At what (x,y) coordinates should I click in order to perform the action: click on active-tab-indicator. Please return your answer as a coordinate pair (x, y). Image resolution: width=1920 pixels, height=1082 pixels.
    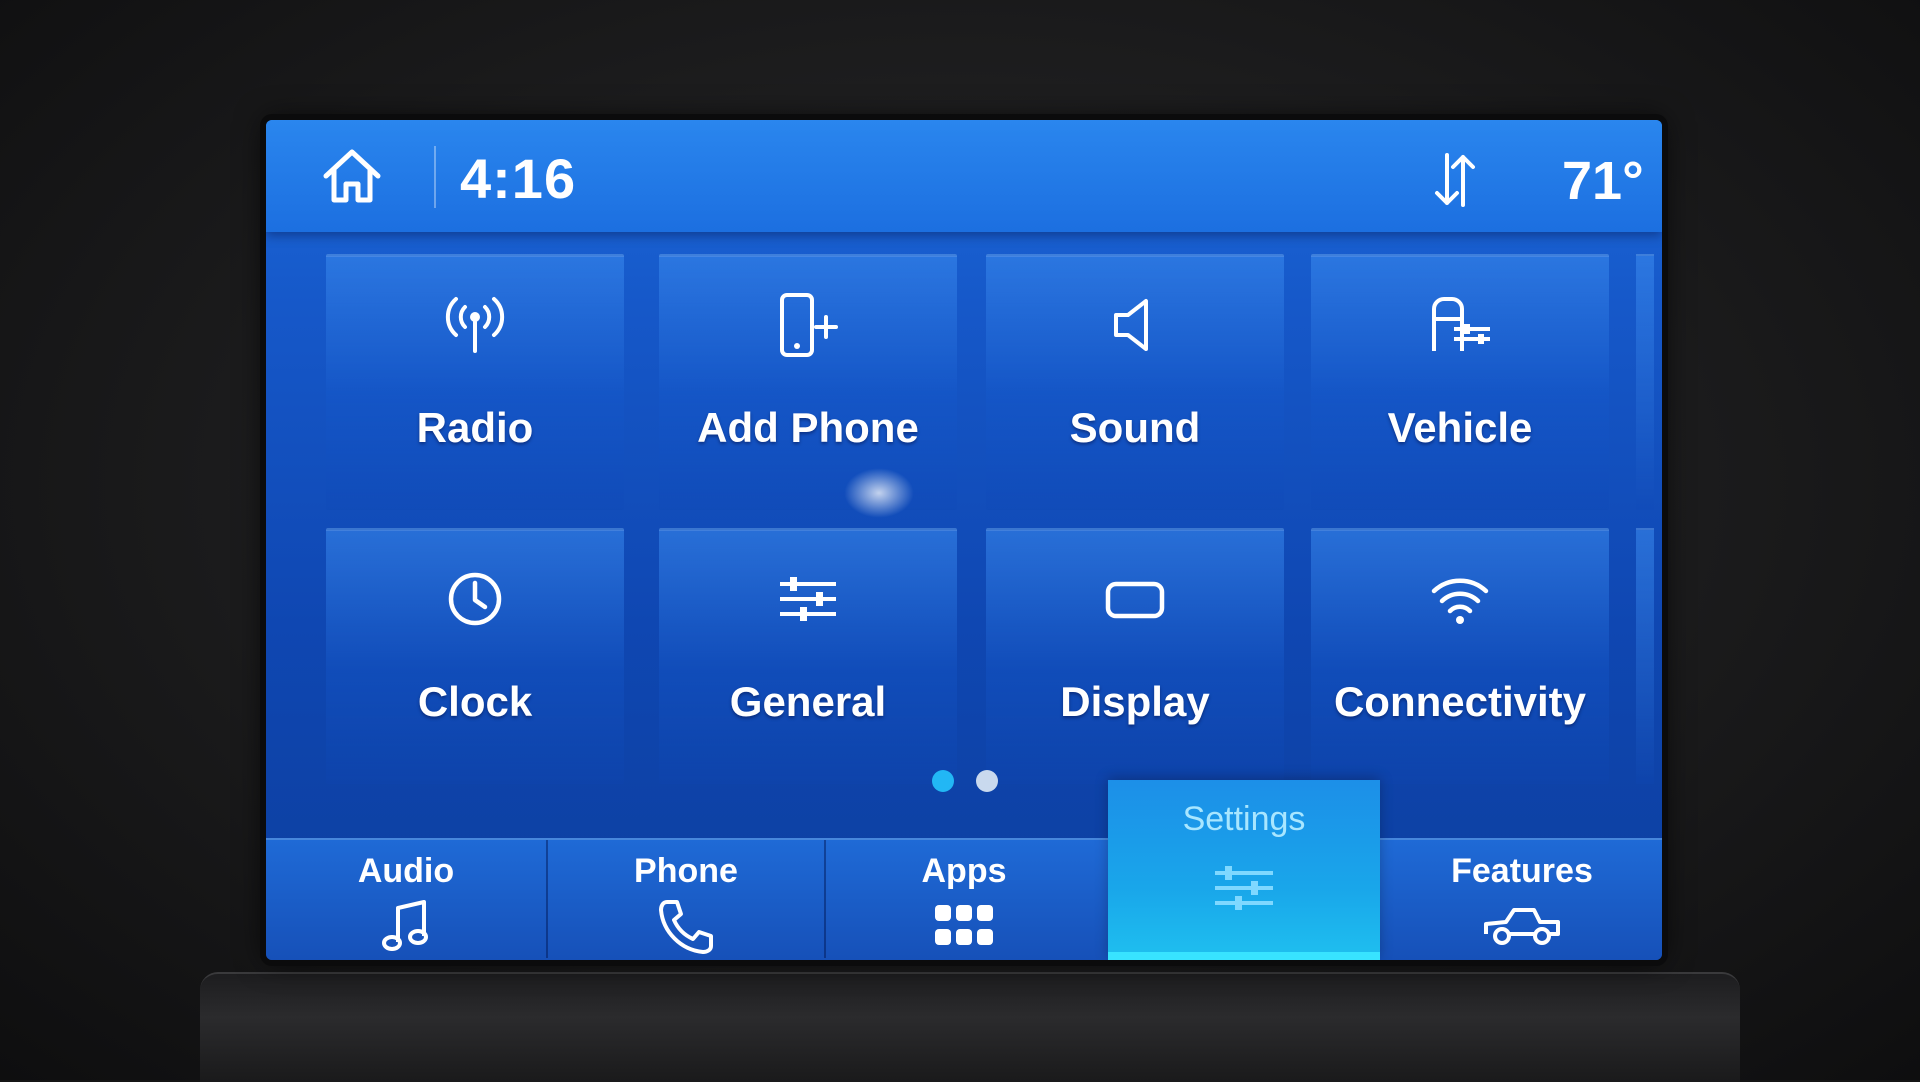
    Looking at the image, I should click on (1244, 956).